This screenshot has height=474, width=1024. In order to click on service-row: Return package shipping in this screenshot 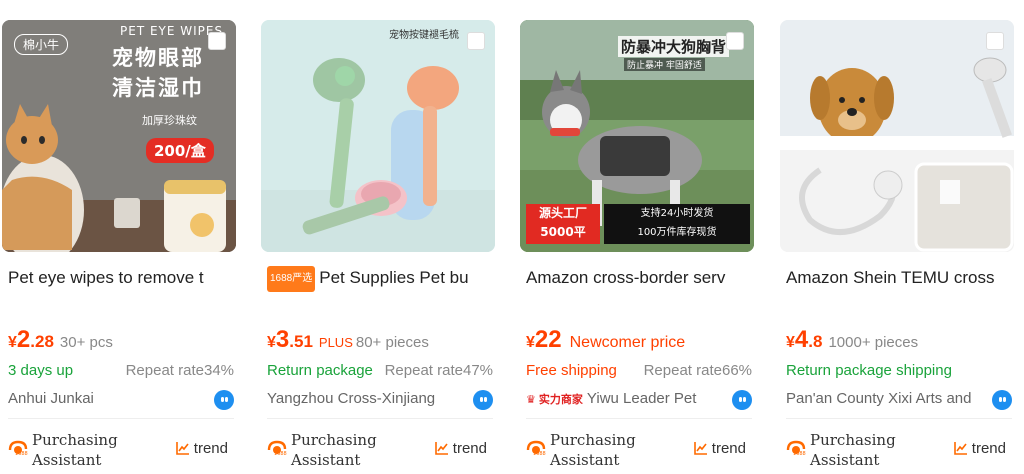, I will do `click(899, 373)`.